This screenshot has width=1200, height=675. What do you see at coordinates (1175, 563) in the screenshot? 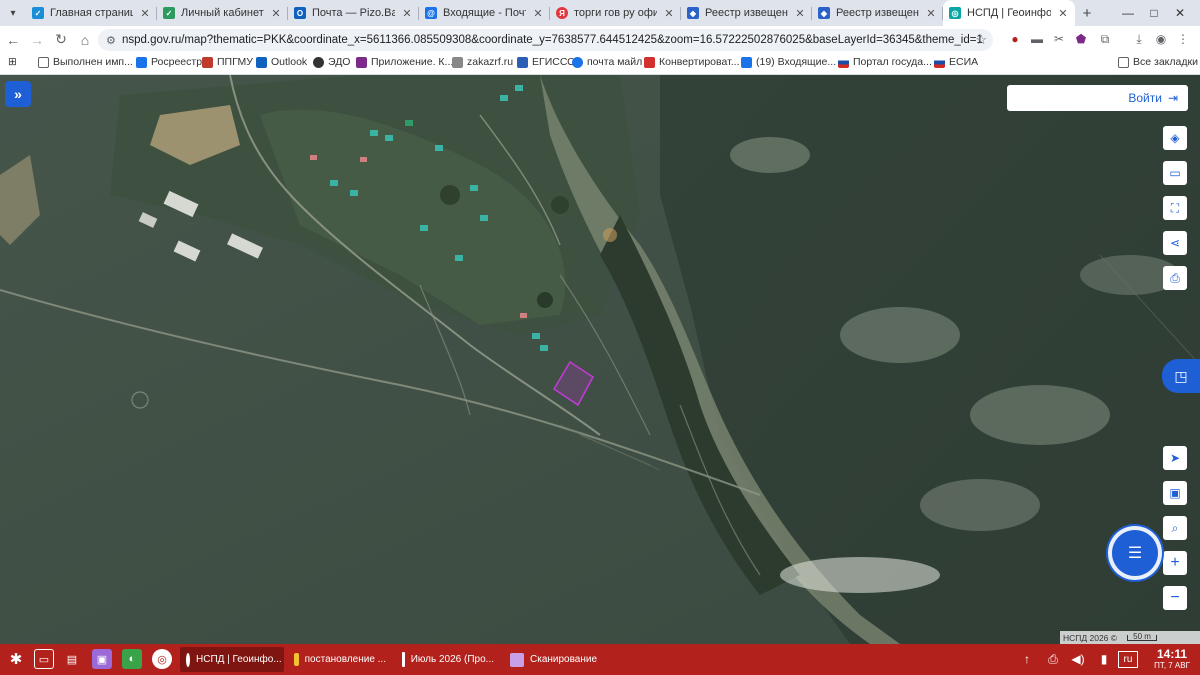
I see `zoom-in-button: +` at bounding box center [1175, 563].